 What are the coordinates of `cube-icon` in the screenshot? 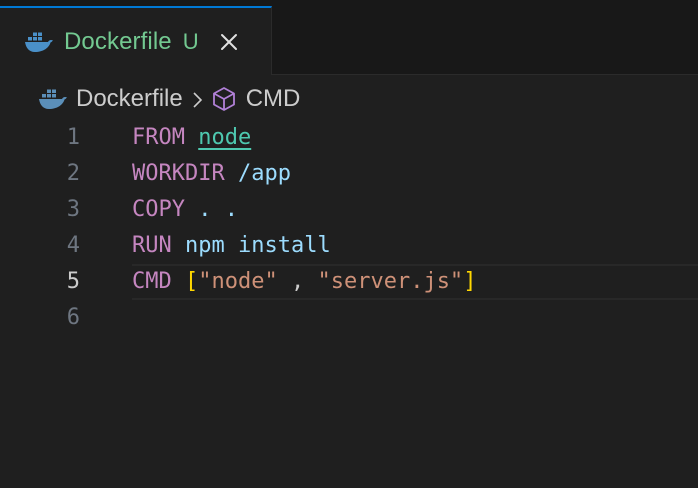 It's located at (224, 99).